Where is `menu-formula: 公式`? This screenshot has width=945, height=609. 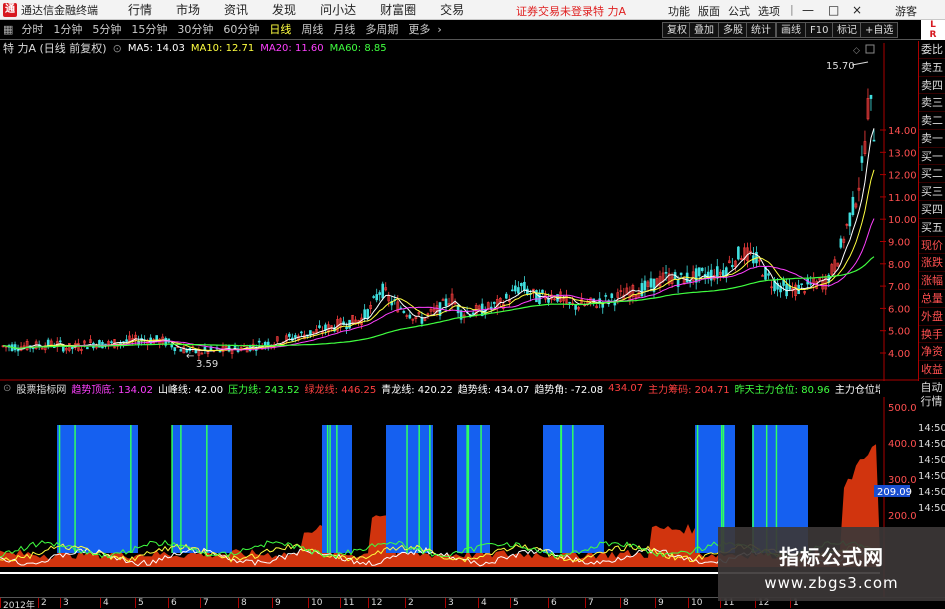
menu-formula: 公式 is located at coordinates (739, 11).